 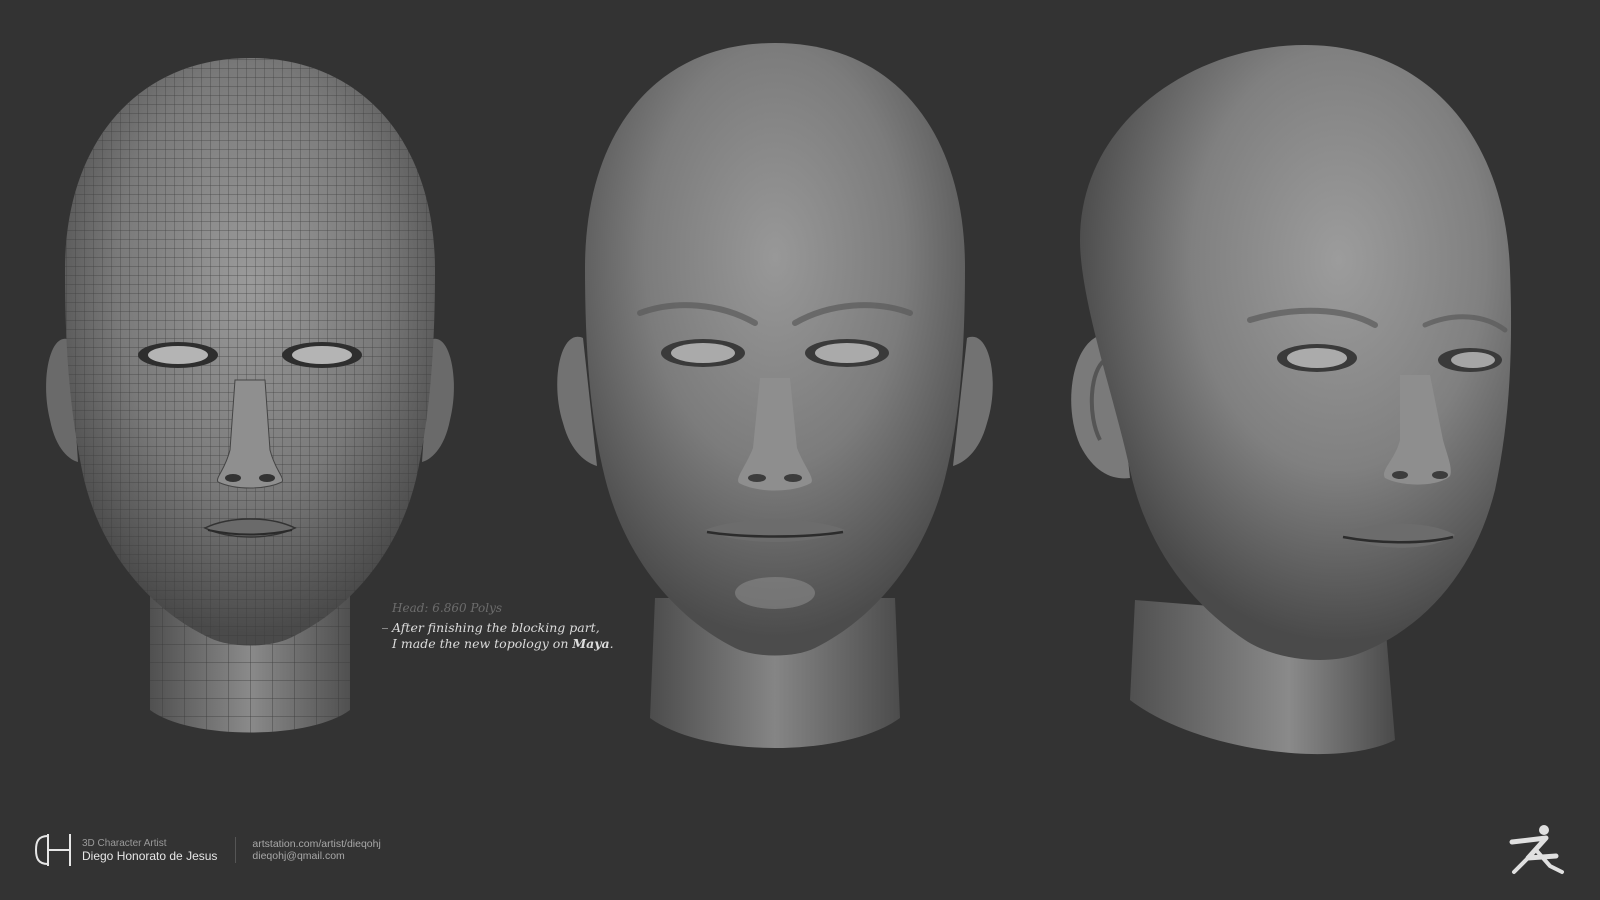 I want to click on artstation-link: artstation.com/artist/dieqohj, so click(x=316, y=844).